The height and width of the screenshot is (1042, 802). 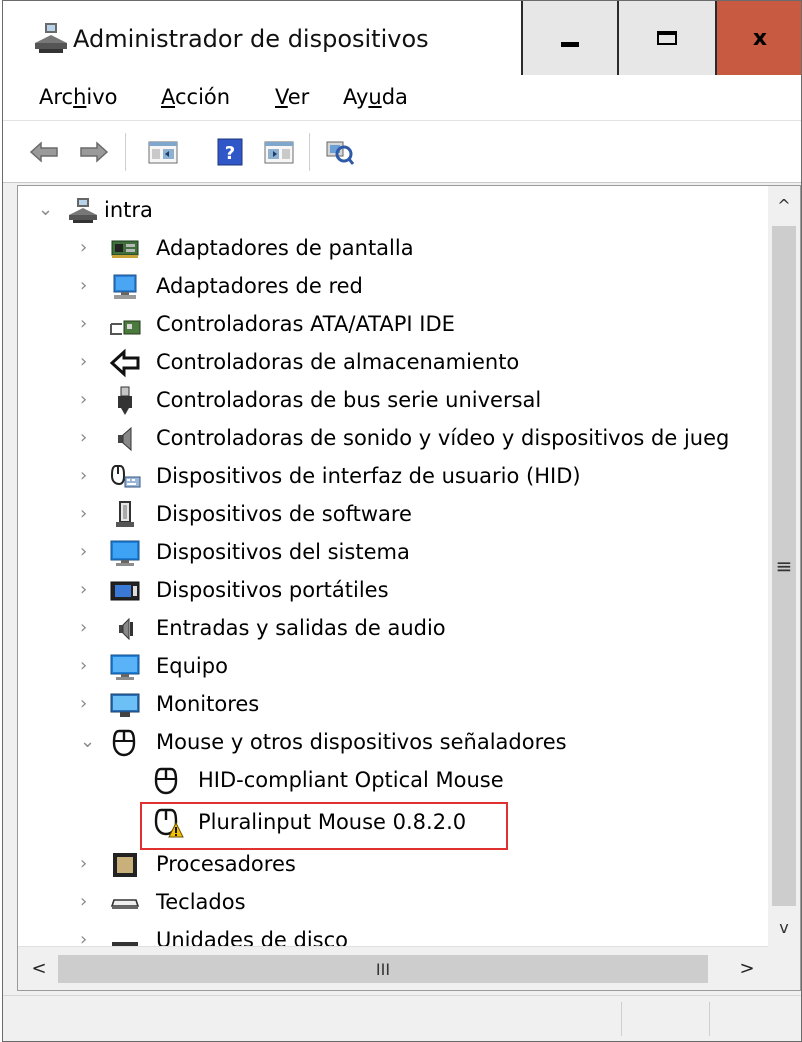 I want to click on tree-item-hid-optical-mouse: HID-compliant Optical Mouse, so click(x=393, y=781).